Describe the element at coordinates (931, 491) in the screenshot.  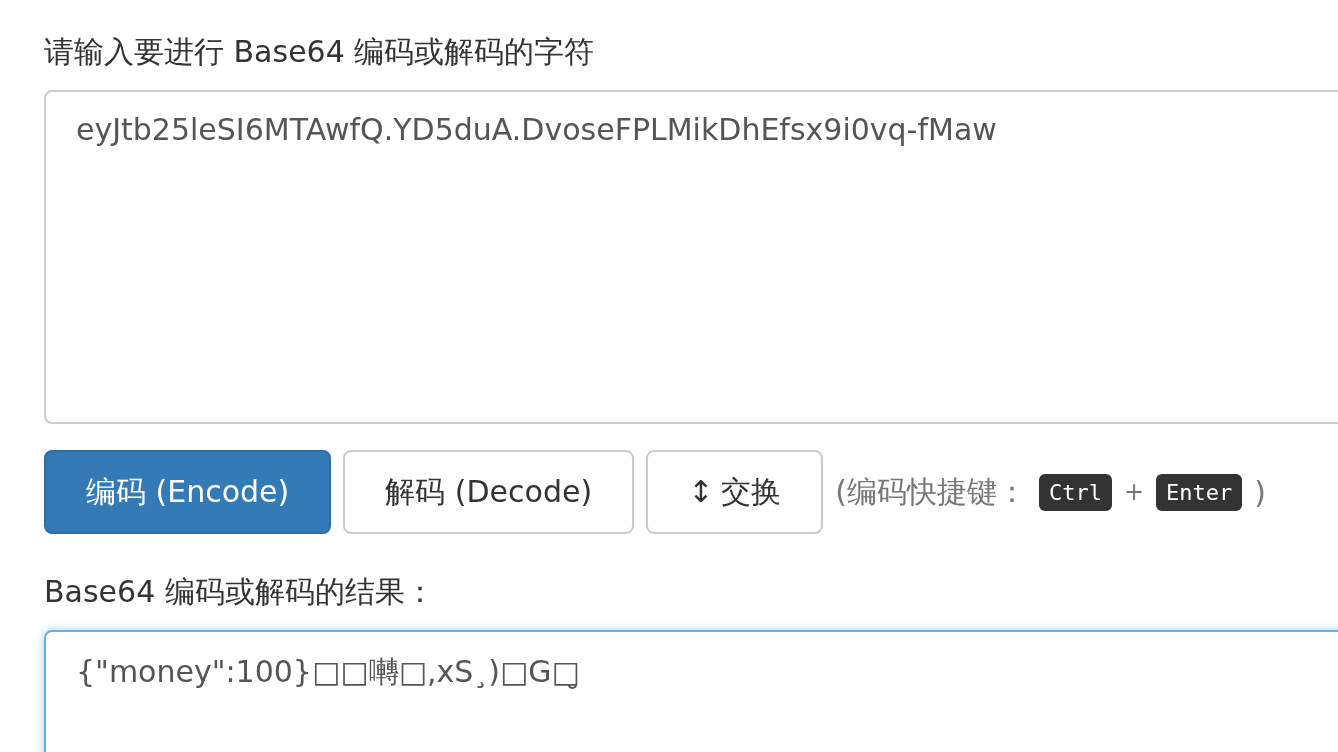
I see `shortcut-hint: (编码快捷键：` at that location.